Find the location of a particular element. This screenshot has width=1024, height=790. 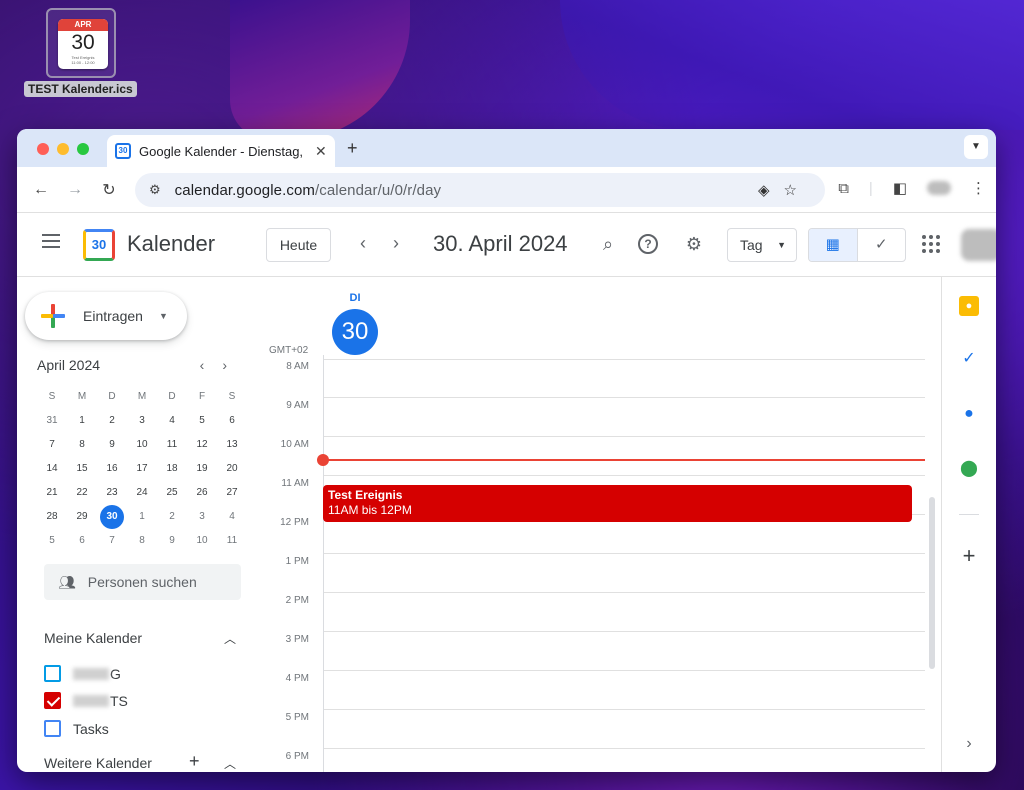

help-icon: ? is located at coordinates (648, 244).